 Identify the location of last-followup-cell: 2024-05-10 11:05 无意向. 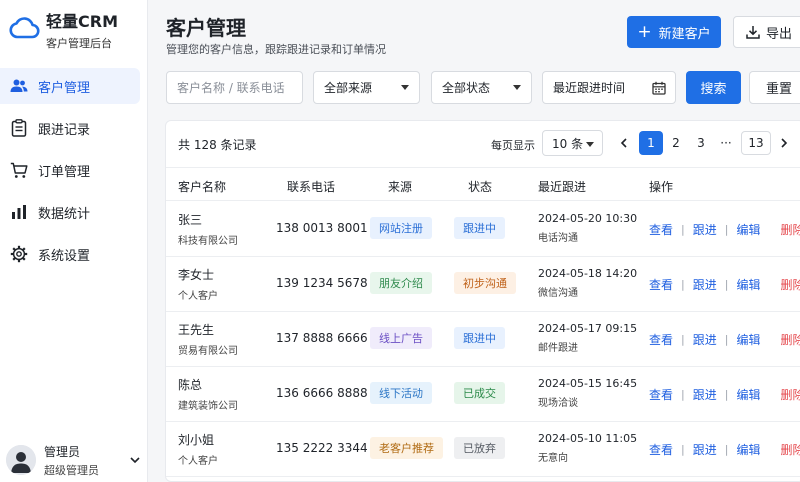
(587, 448).